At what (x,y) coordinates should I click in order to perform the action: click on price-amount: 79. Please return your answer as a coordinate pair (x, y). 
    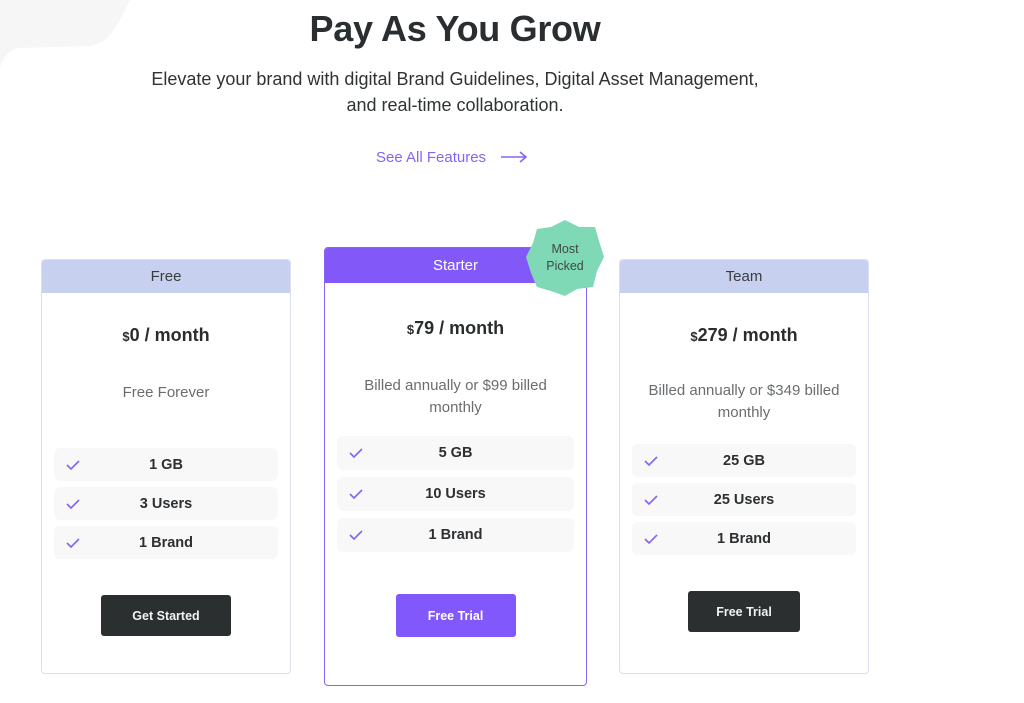
    Looking at the image, I should click on (424, 328).